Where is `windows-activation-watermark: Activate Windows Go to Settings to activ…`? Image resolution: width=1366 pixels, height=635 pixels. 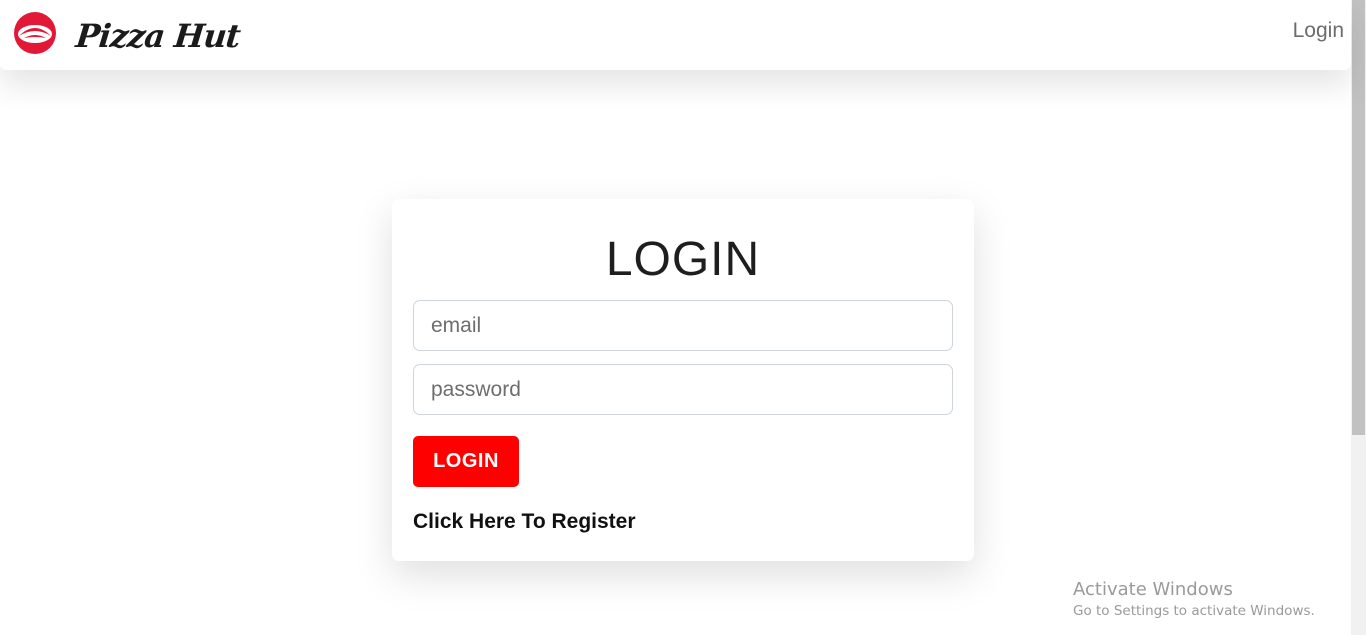
windows-activation-watermark: Activate Windows Go to Settings to activ… is located at coordinates (1194, 600).